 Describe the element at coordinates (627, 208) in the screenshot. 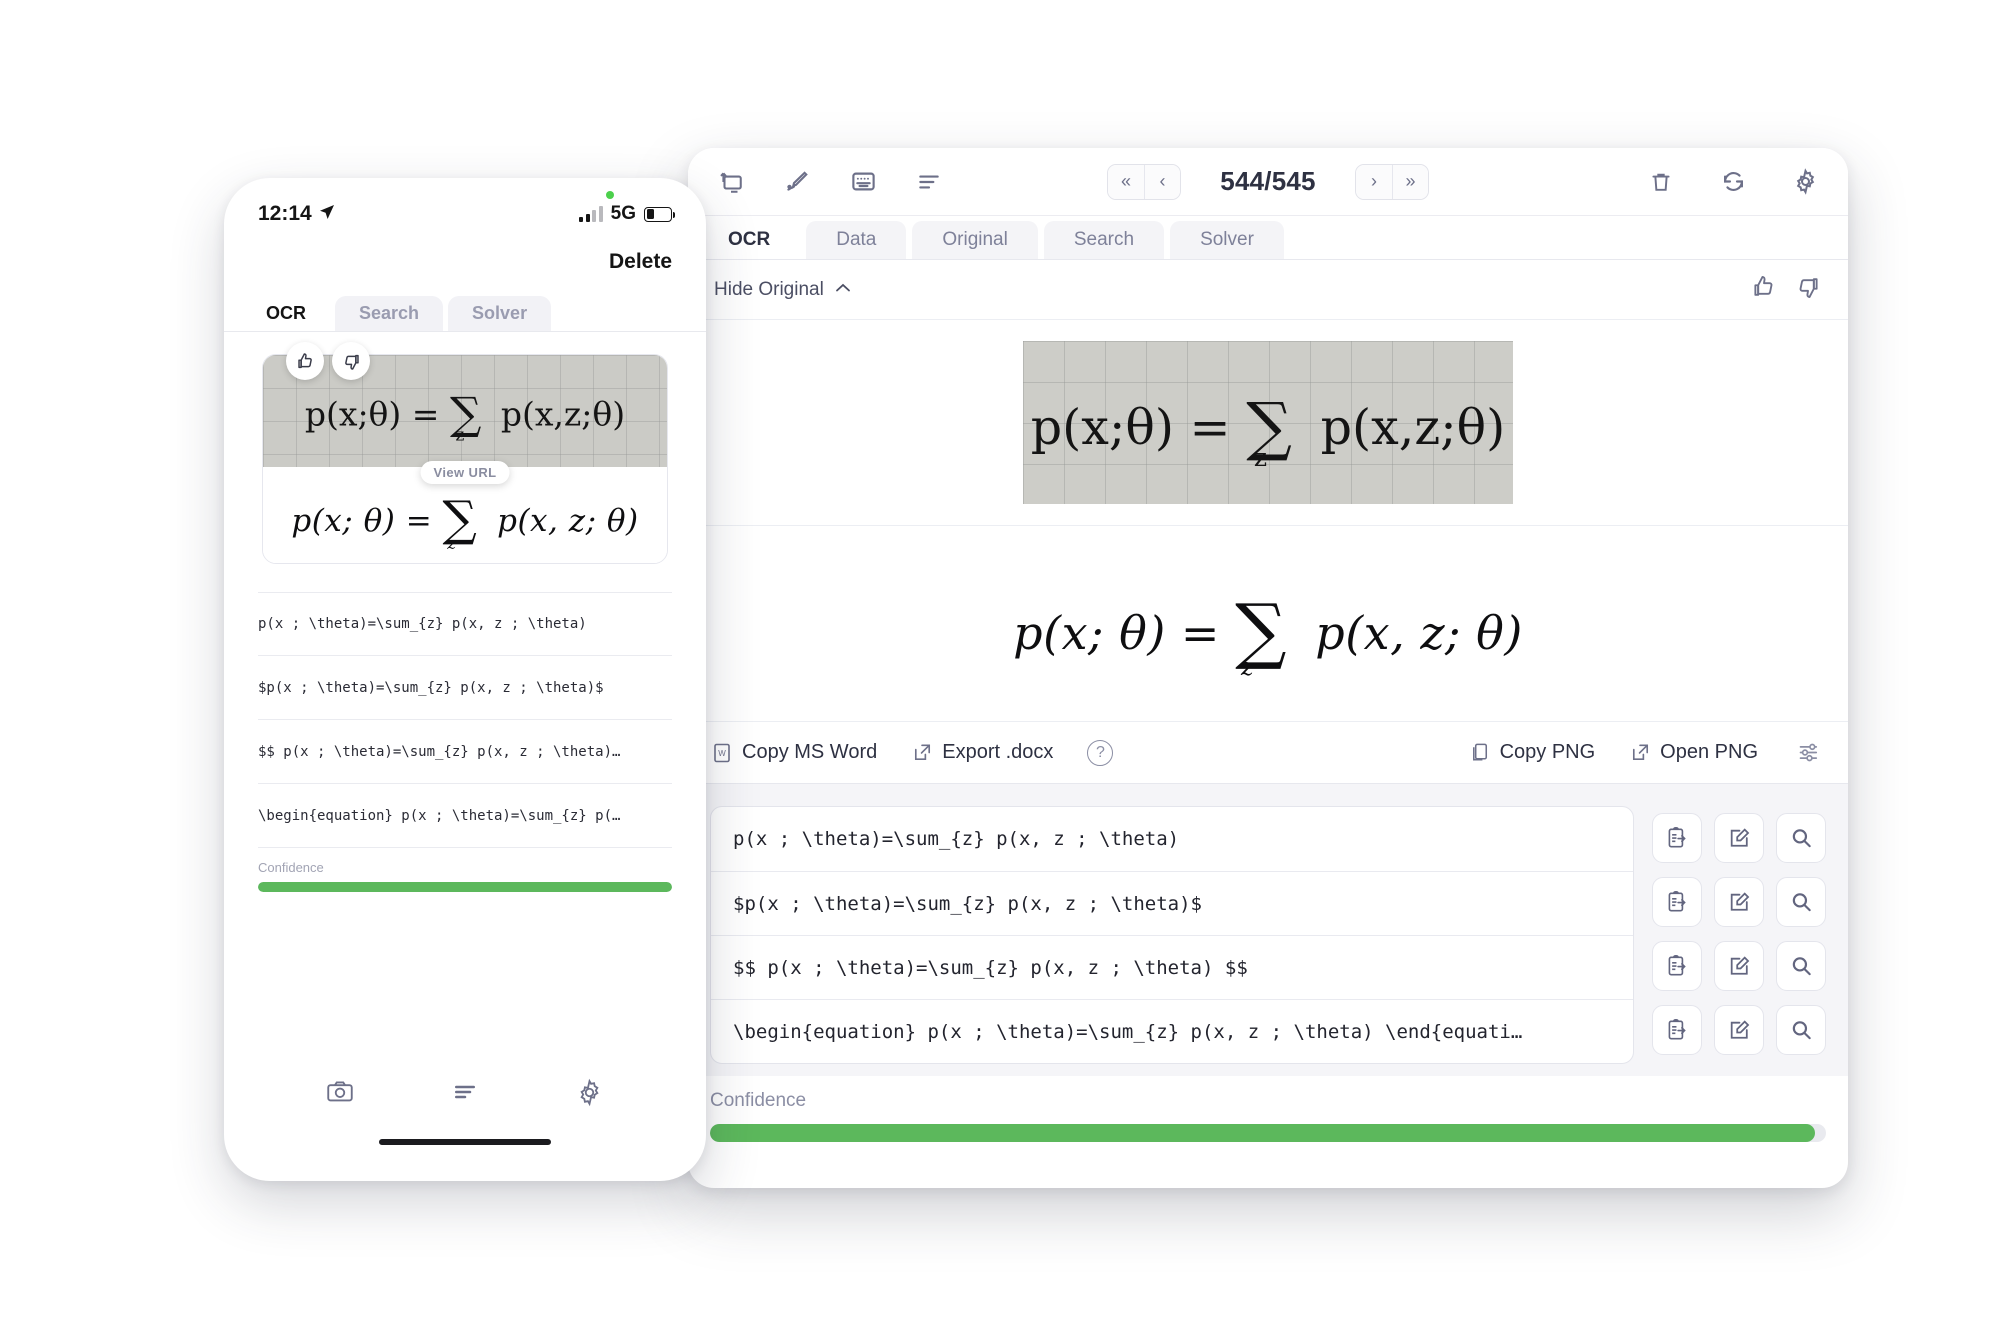

I see `status-indicators: 5G` at that location.